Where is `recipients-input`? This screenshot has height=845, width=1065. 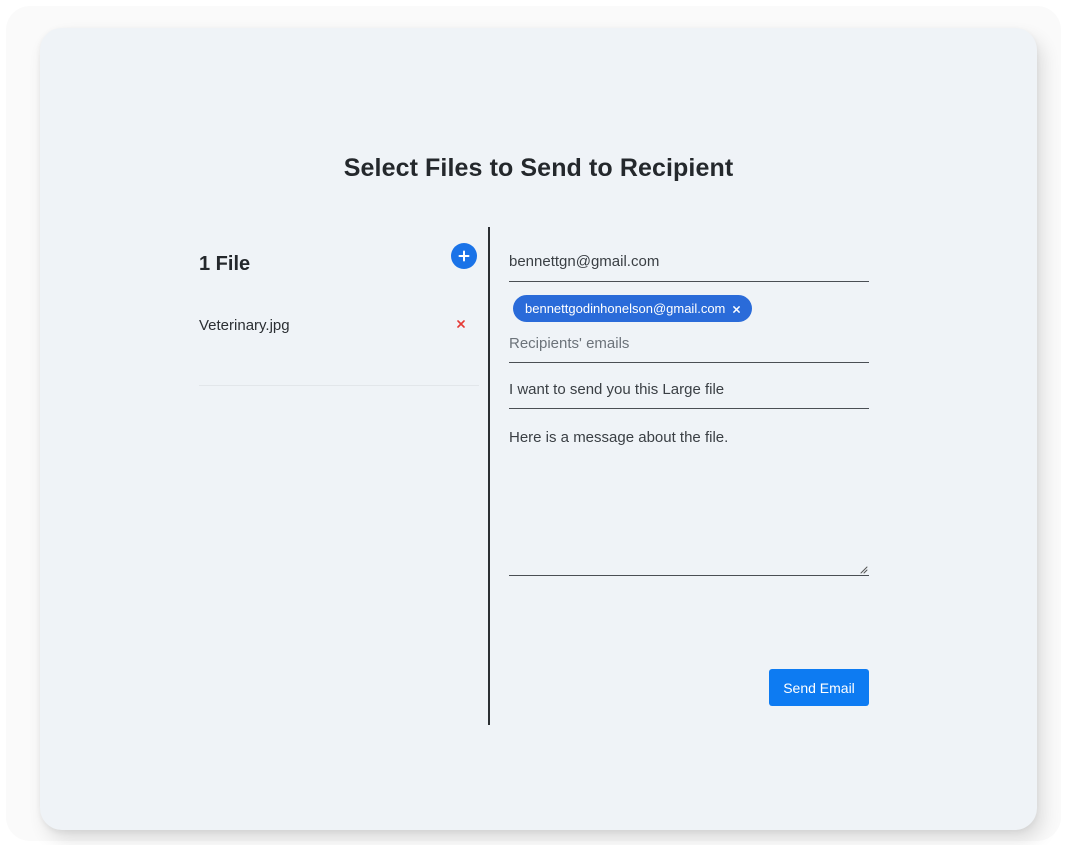
recipients-input is located at coordinates (689, 343).